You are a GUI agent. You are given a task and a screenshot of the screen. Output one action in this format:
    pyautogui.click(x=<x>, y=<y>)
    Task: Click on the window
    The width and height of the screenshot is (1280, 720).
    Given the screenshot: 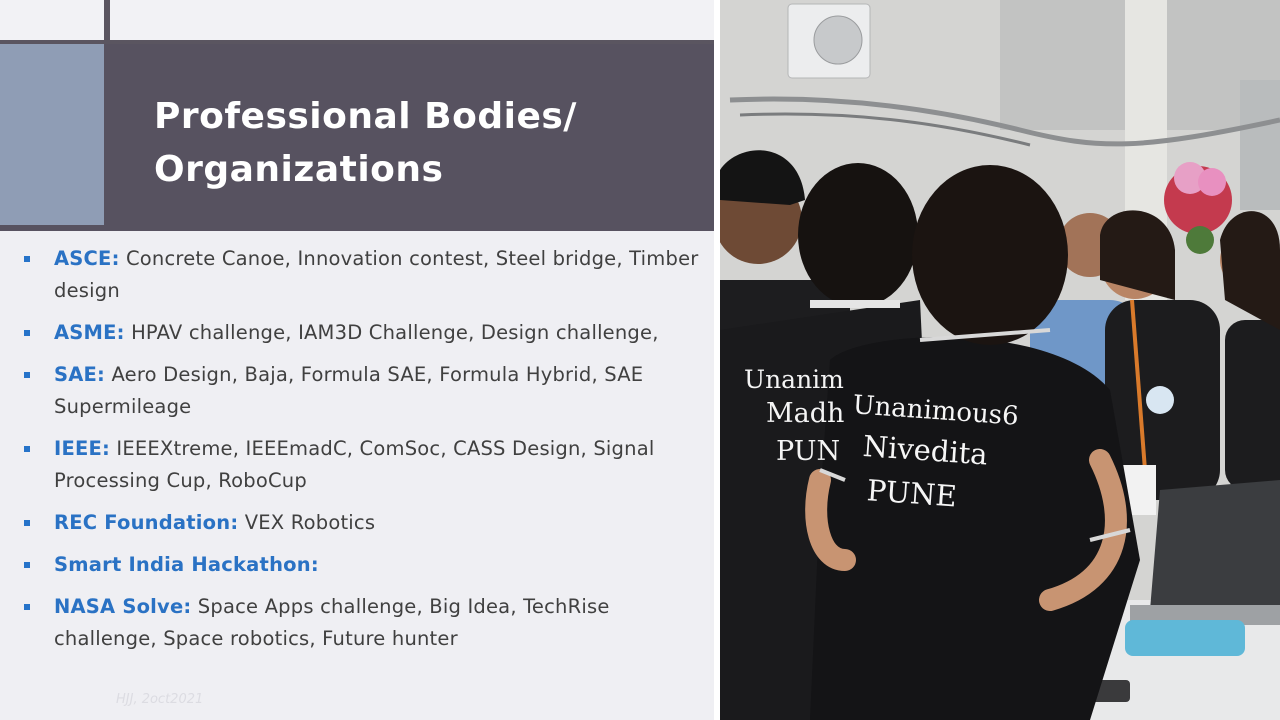 What is the action you would take?
    pyautogui.click(x=1260, y=145)
    